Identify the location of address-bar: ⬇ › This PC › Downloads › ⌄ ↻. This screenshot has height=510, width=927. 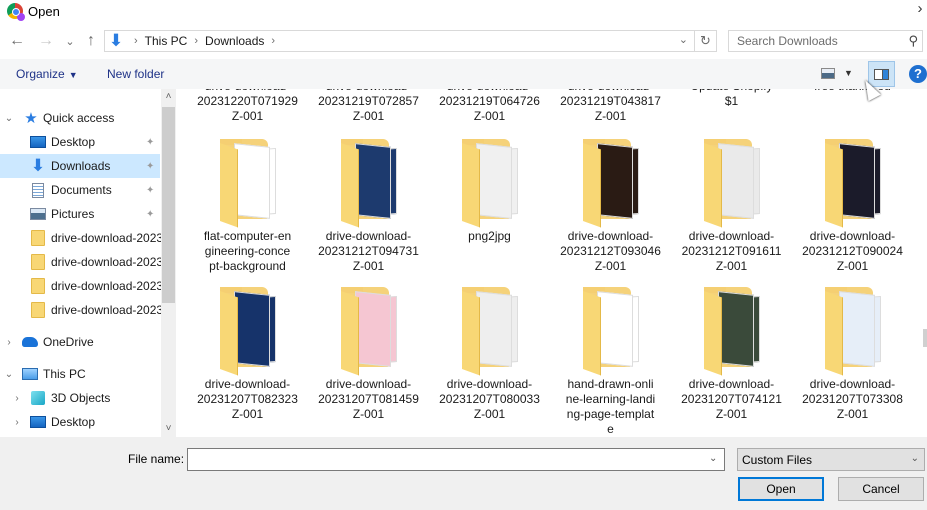
(410, 41).